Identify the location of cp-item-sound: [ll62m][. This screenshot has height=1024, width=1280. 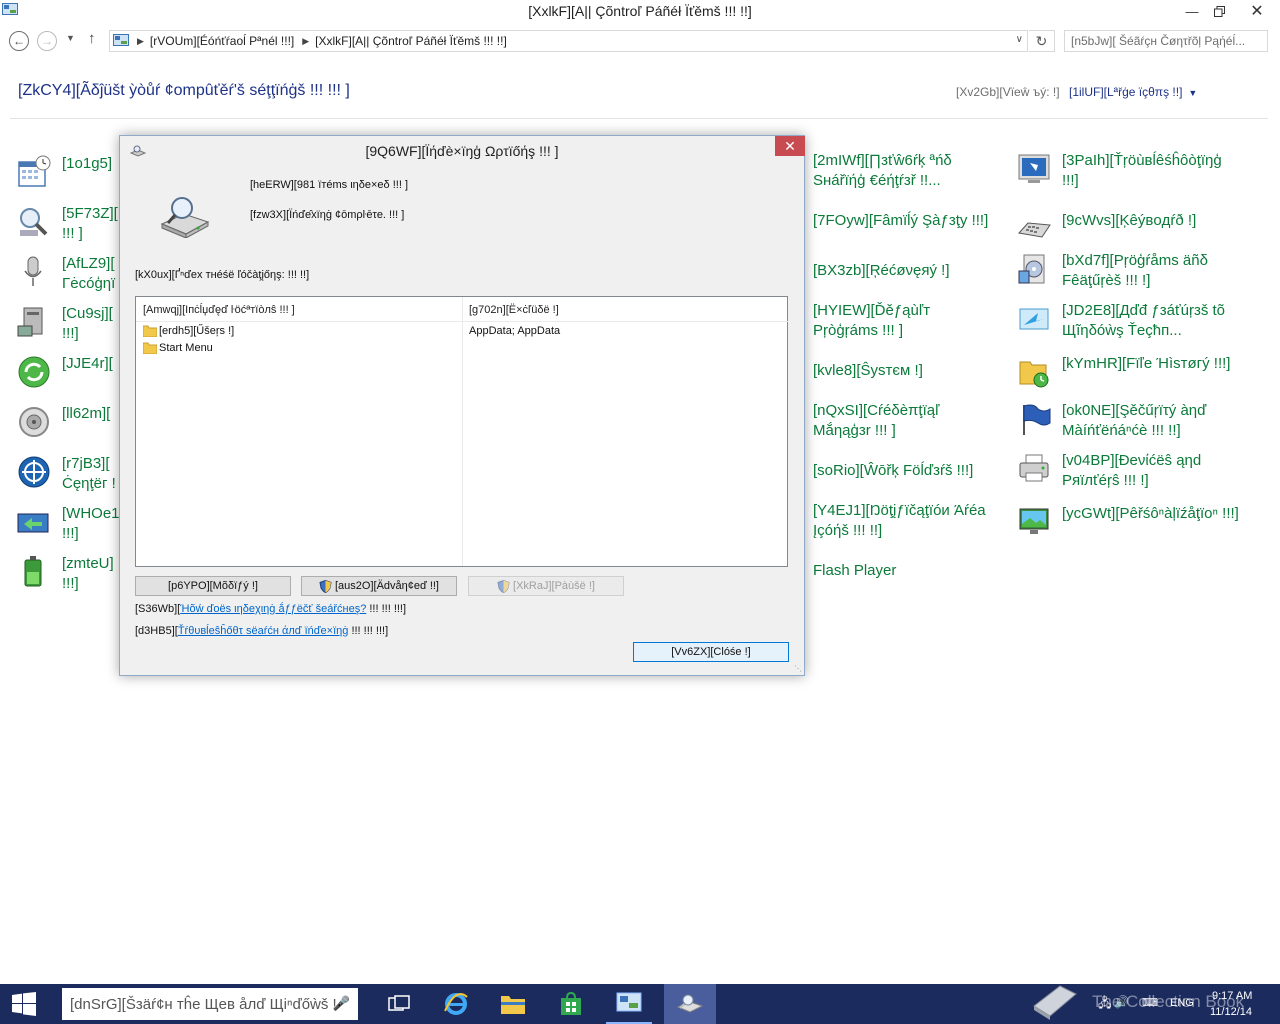
(63, 422).